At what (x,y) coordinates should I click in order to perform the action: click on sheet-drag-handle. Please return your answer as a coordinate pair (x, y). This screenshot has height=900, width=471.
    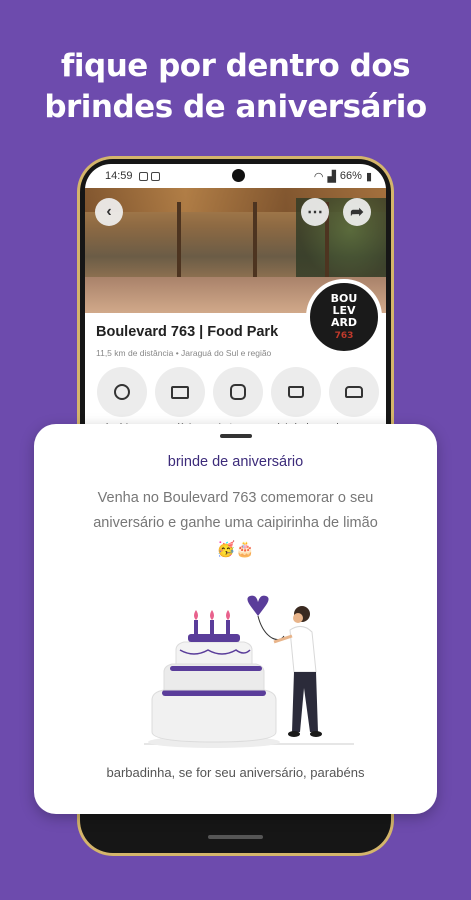
    Looking at the image, I should click on (236, 436).